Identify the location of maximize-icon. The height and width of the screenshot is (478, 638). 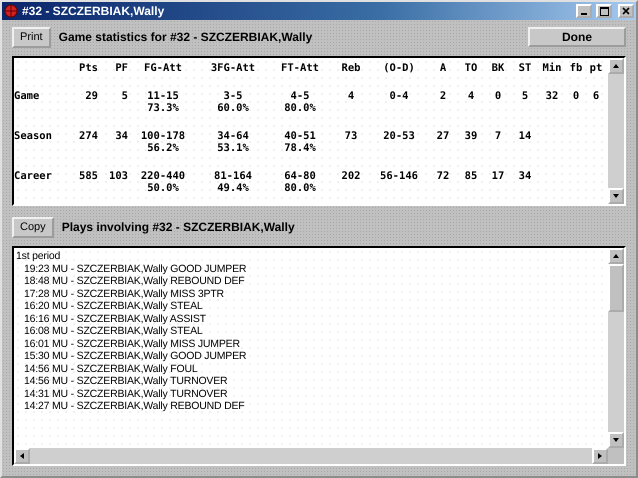
(604, 11).